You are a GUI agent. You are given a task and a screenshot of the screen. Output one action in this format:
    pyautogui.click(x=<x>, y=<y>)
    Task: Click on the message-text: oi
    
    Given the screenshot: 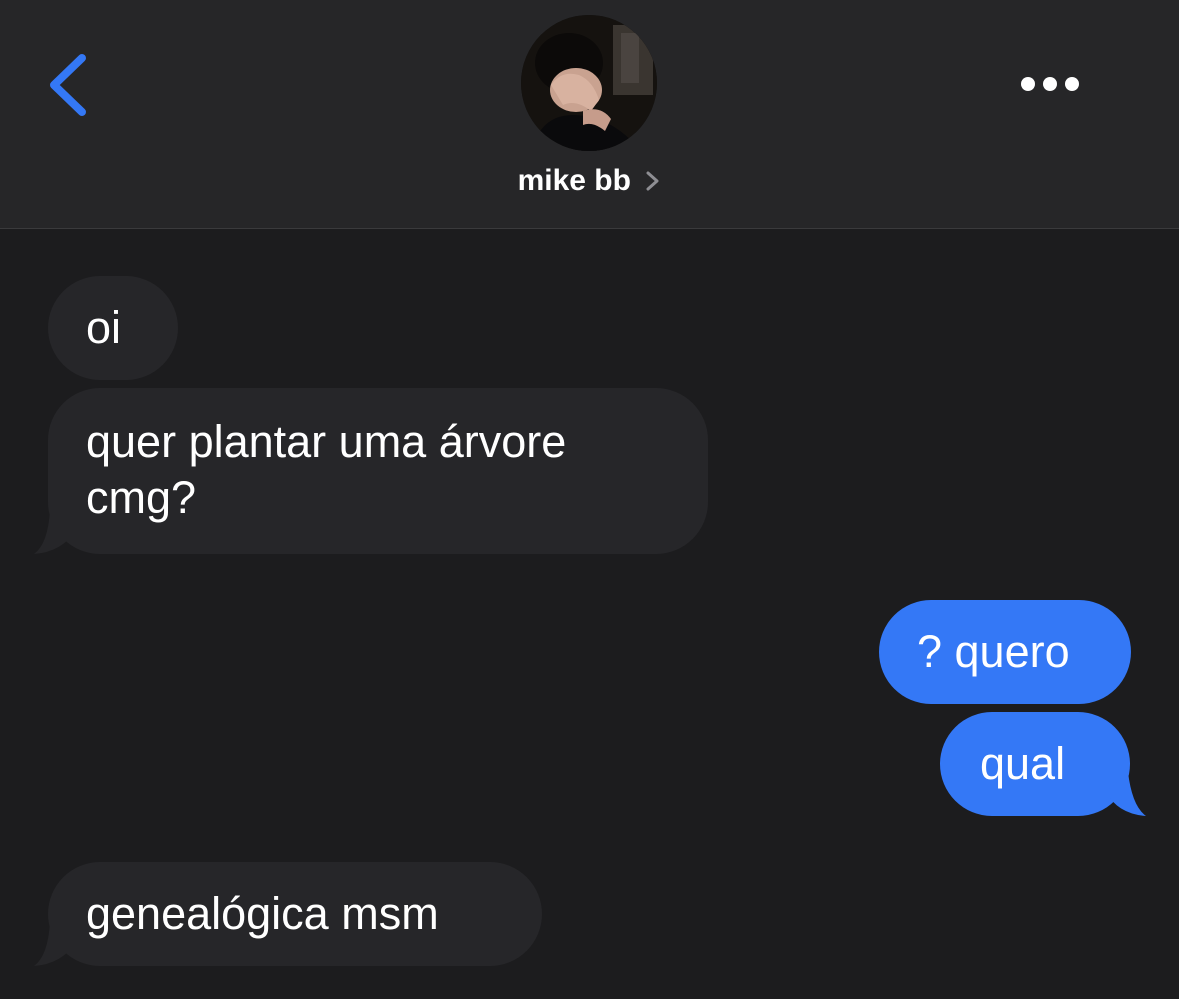 What is the action you would take?
    pyautogui.click(x=104, y=327)
    